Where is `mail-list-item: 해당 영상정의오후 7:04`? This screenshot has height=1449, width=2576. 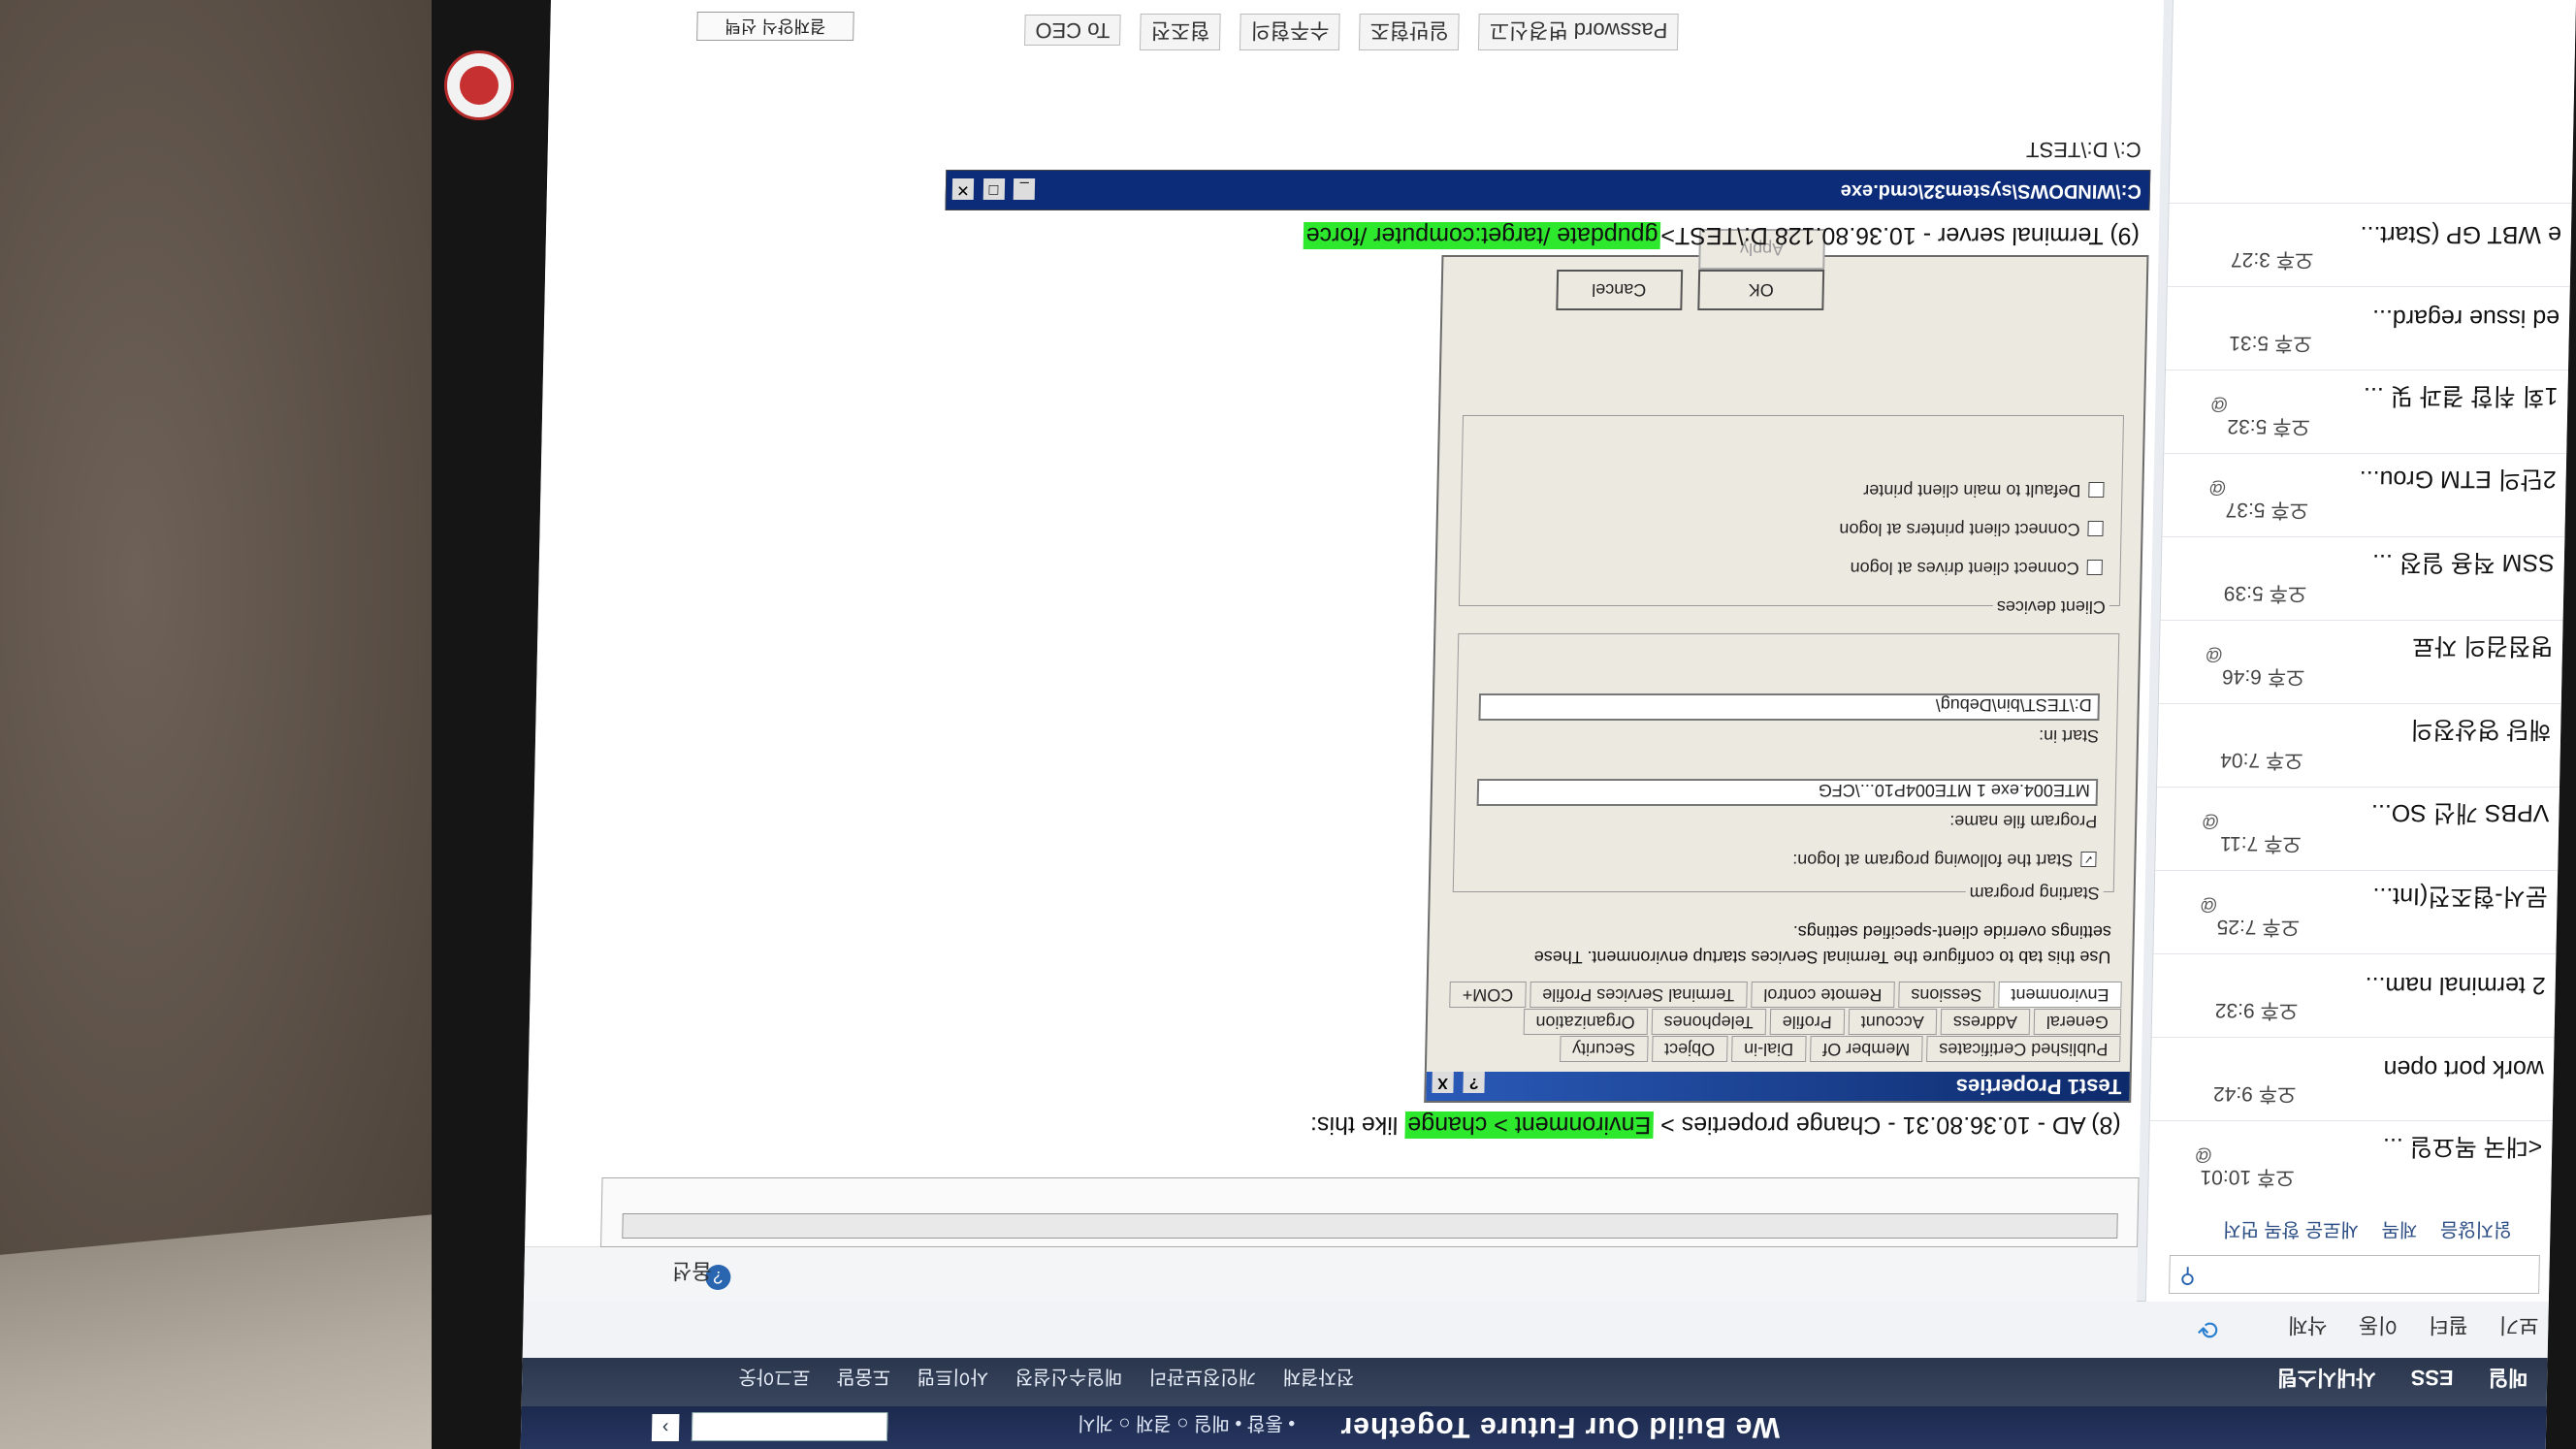 mail-list-item: 해당 영상정의오후 7:04 is located at coordinates (2358, 745).